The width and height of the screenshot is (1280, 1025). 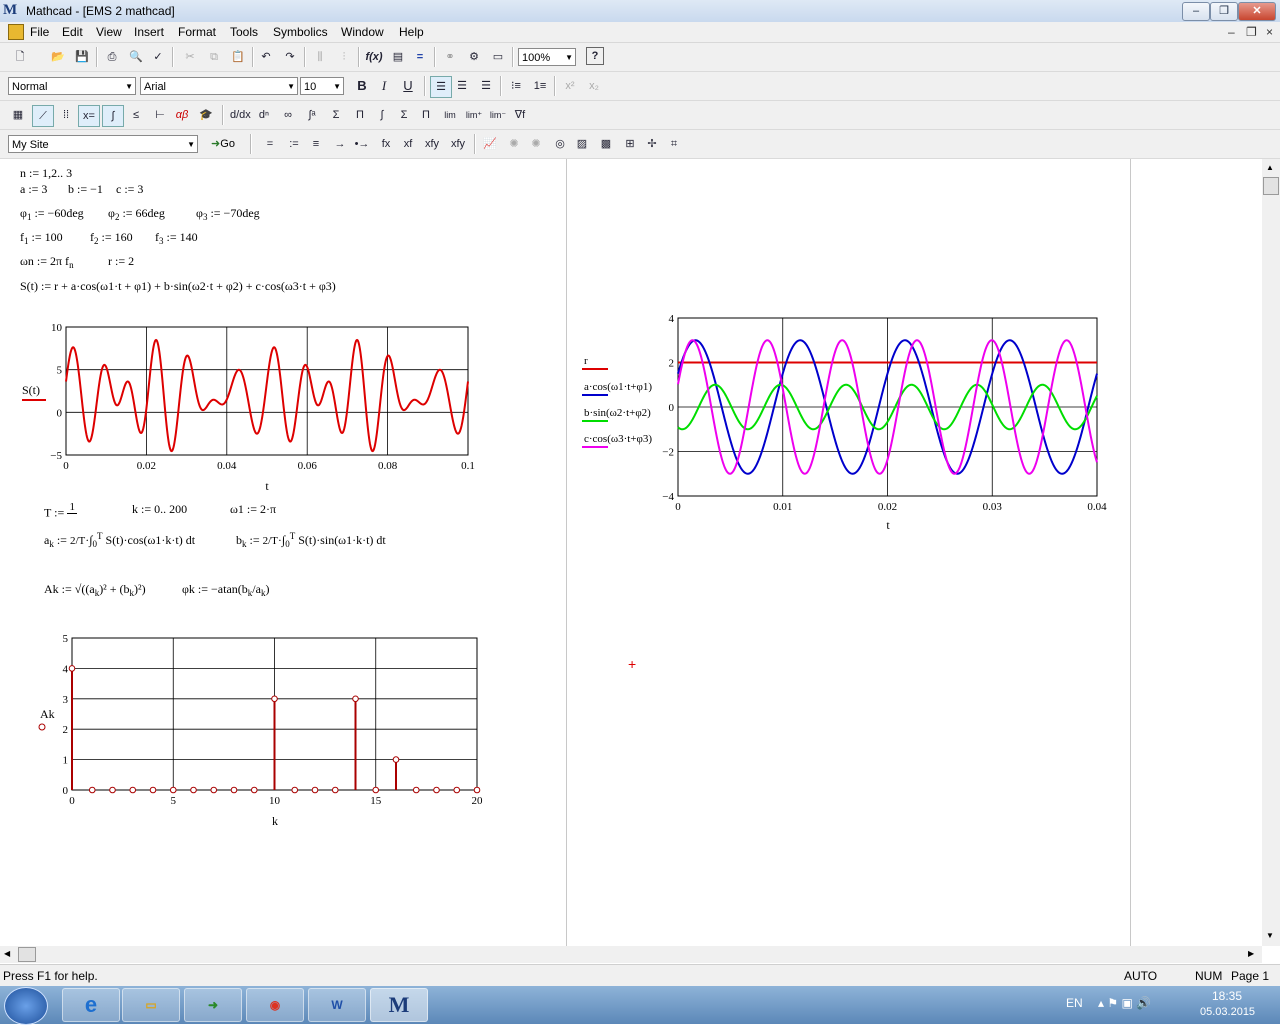 I want to click on infix-icon: xfy, so click(x=432, y=144).